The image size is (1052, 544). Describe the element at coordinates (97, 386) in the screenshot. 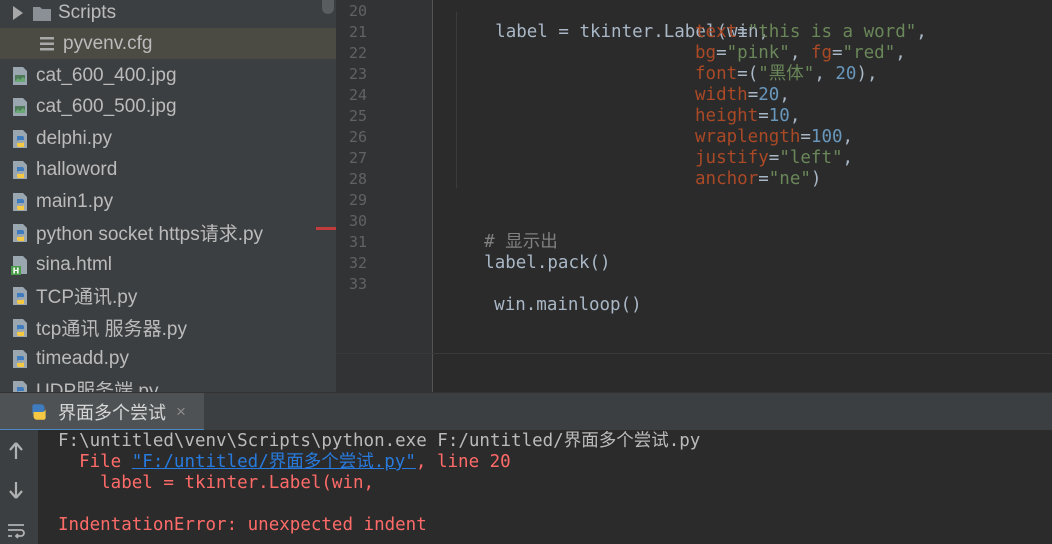

I see `tree-item-label: UDP服务端.py` at that location.